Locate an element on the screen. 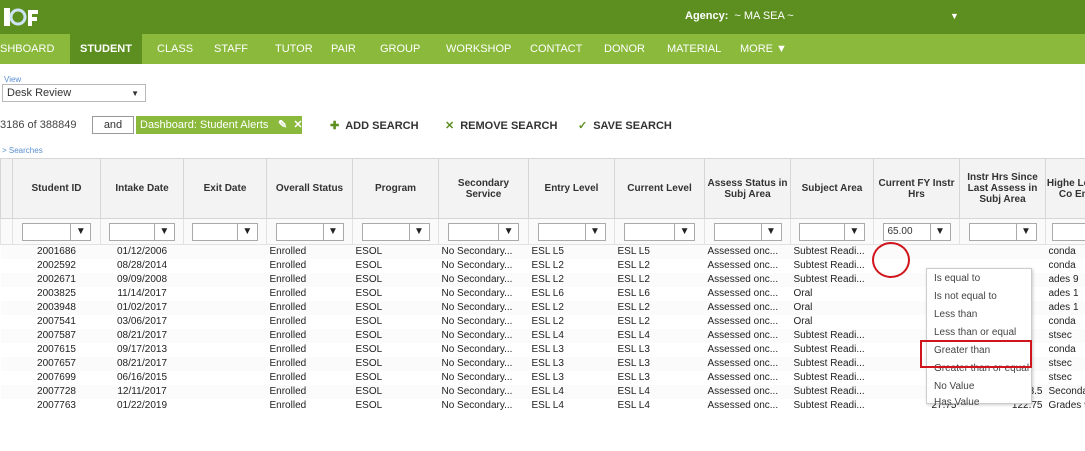  menu-item-less-than-or-equal: Less than or equal is located at coordinates (975, 332).